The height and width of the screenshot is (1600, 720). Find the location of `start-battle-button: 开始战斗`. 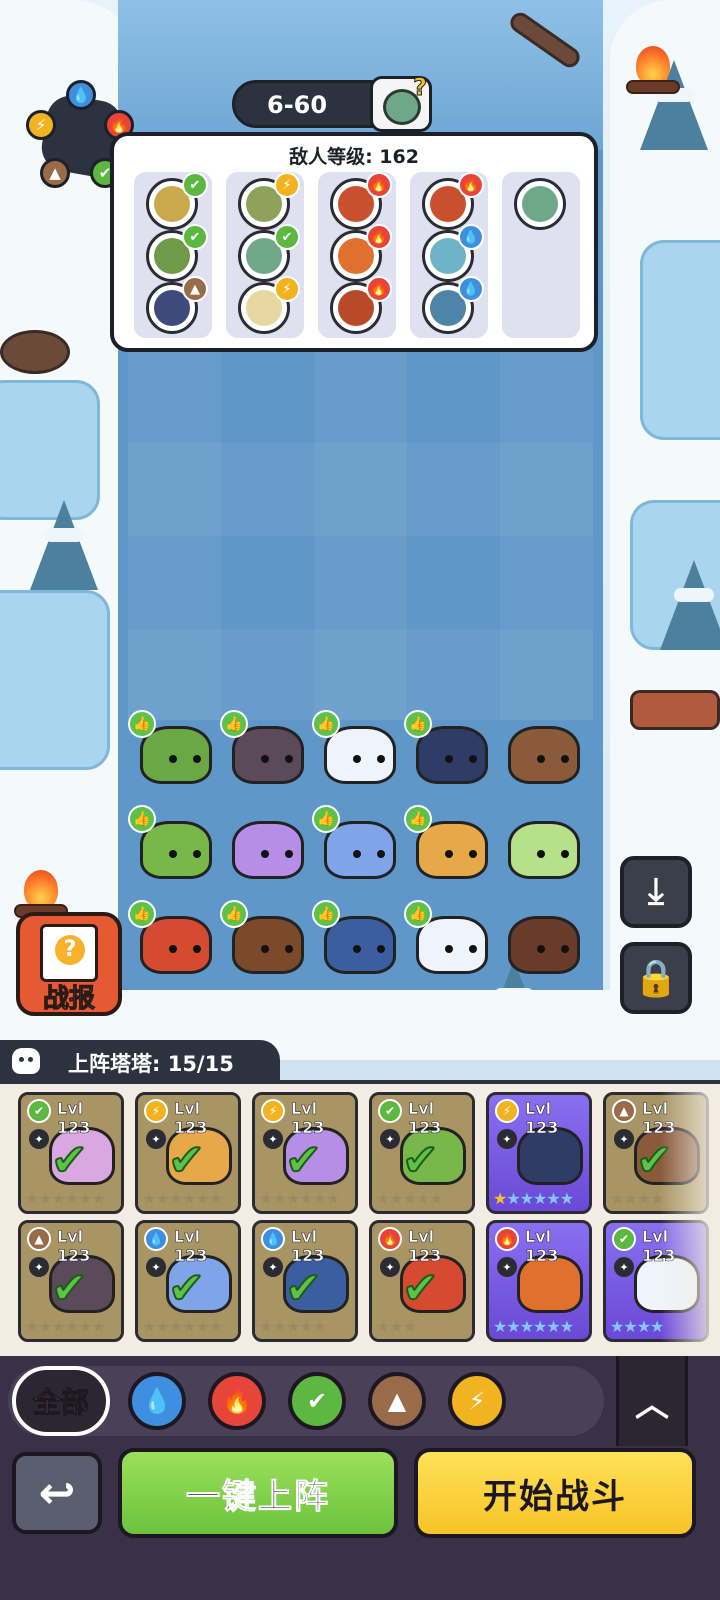

start-battle-button: 开始战斗 is located at coordinates (555, 1493).